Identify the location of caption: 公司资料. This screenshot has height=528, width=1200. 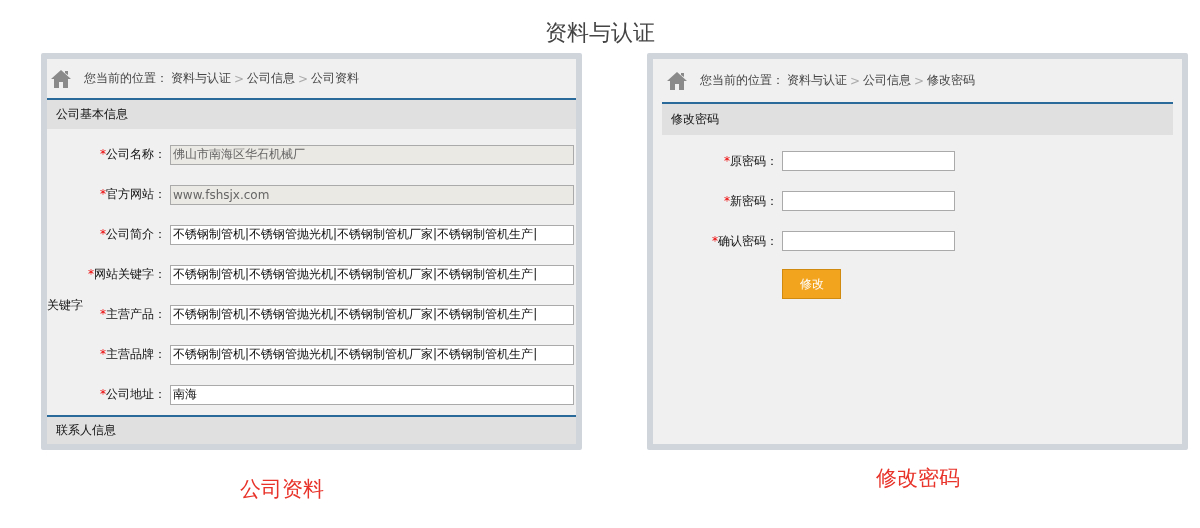
(281, 489).